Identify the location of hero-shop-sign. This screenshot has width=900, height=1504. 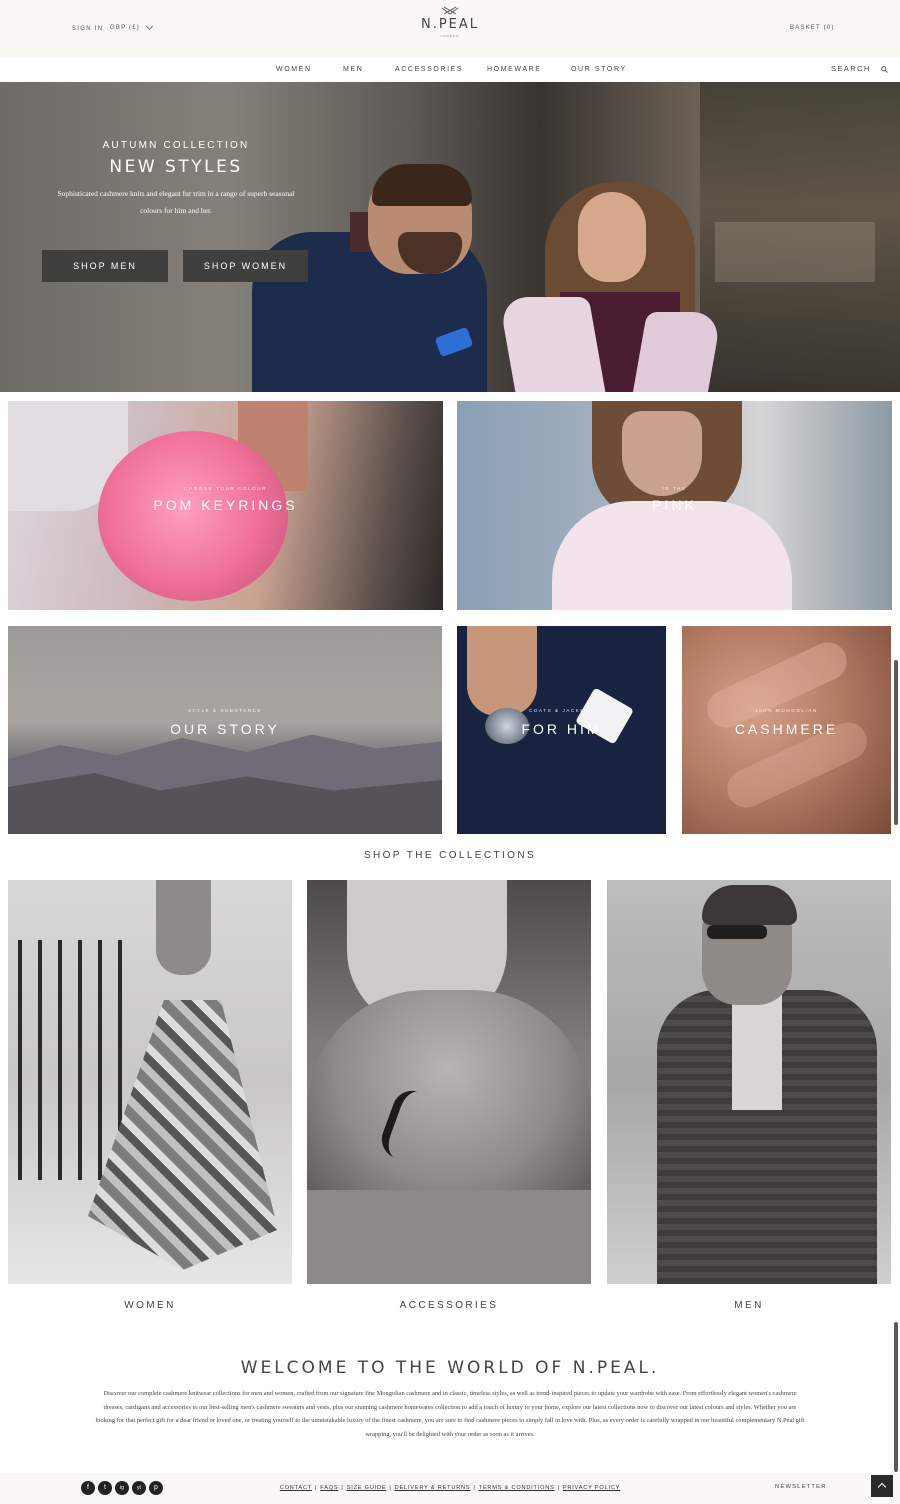
(795, 252).